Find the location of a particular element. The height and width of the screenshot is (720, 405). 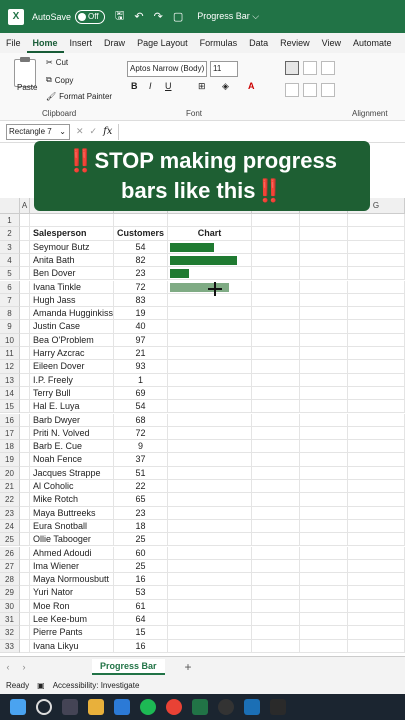

salesperson-cell: Bea O'Problem is located at coordinates (72, 340).